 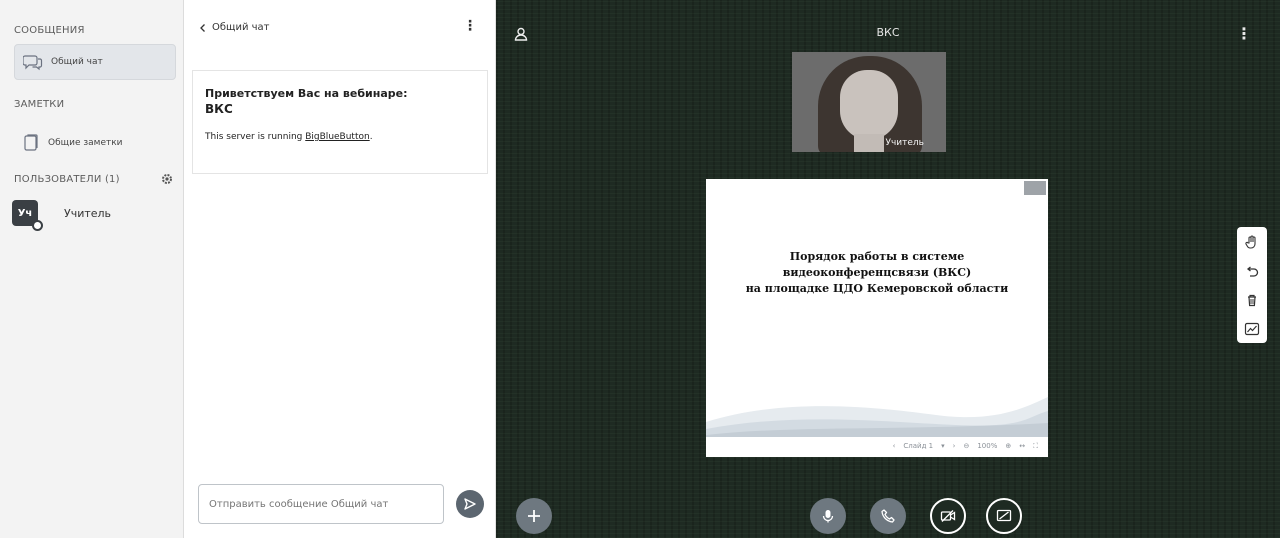 I want to click on fullscreen-icon: ⛶, so click(x=1035, y=446).